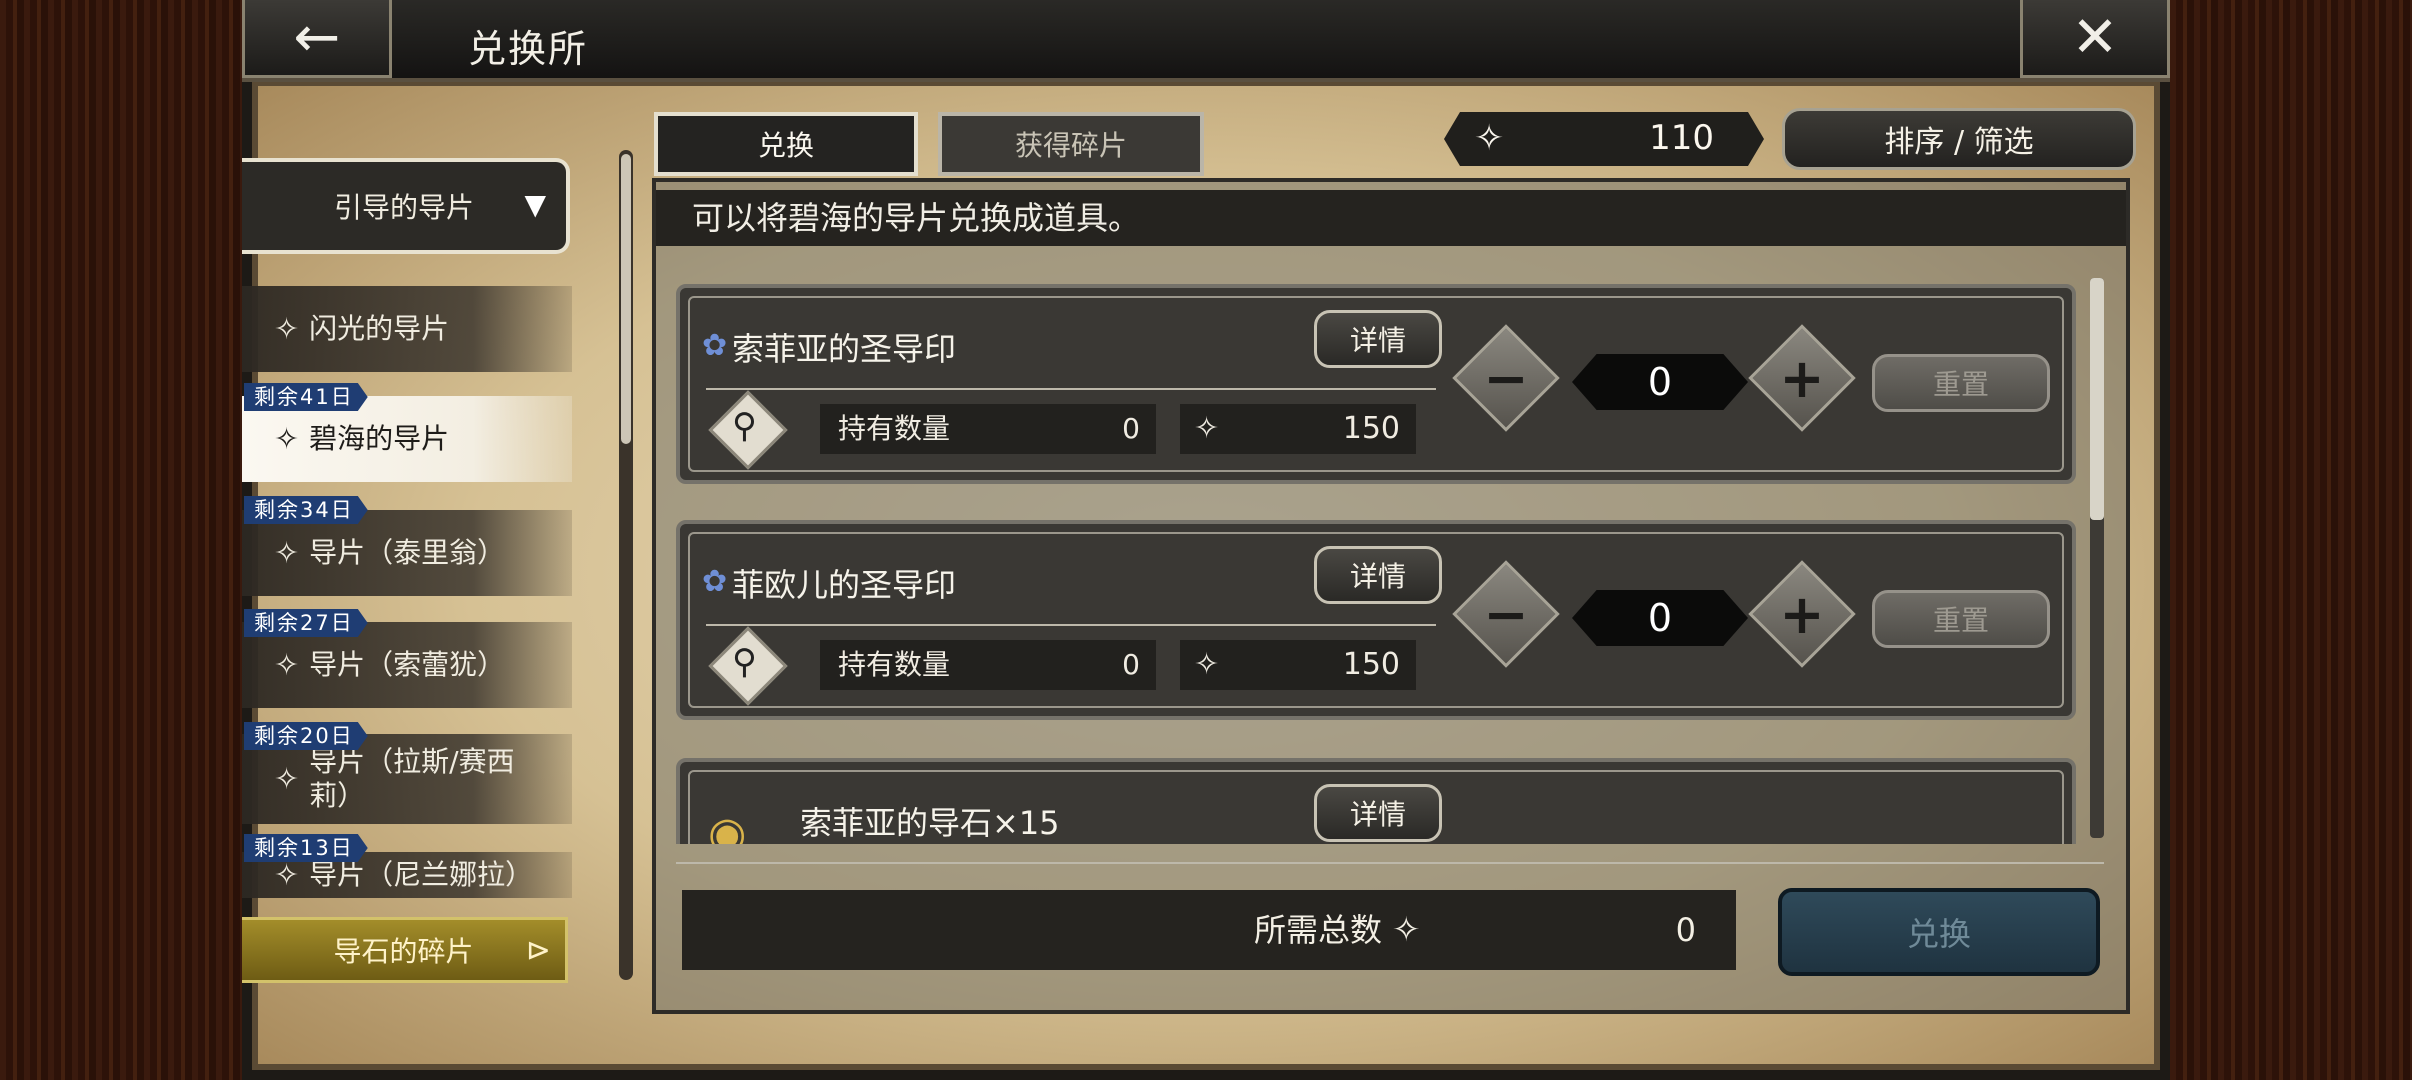  What do you see at coordinates (1209, 930) in the screenshot?
I see `total-required: 所需总数 ✧ 0` at bounding box center [1209, 930].